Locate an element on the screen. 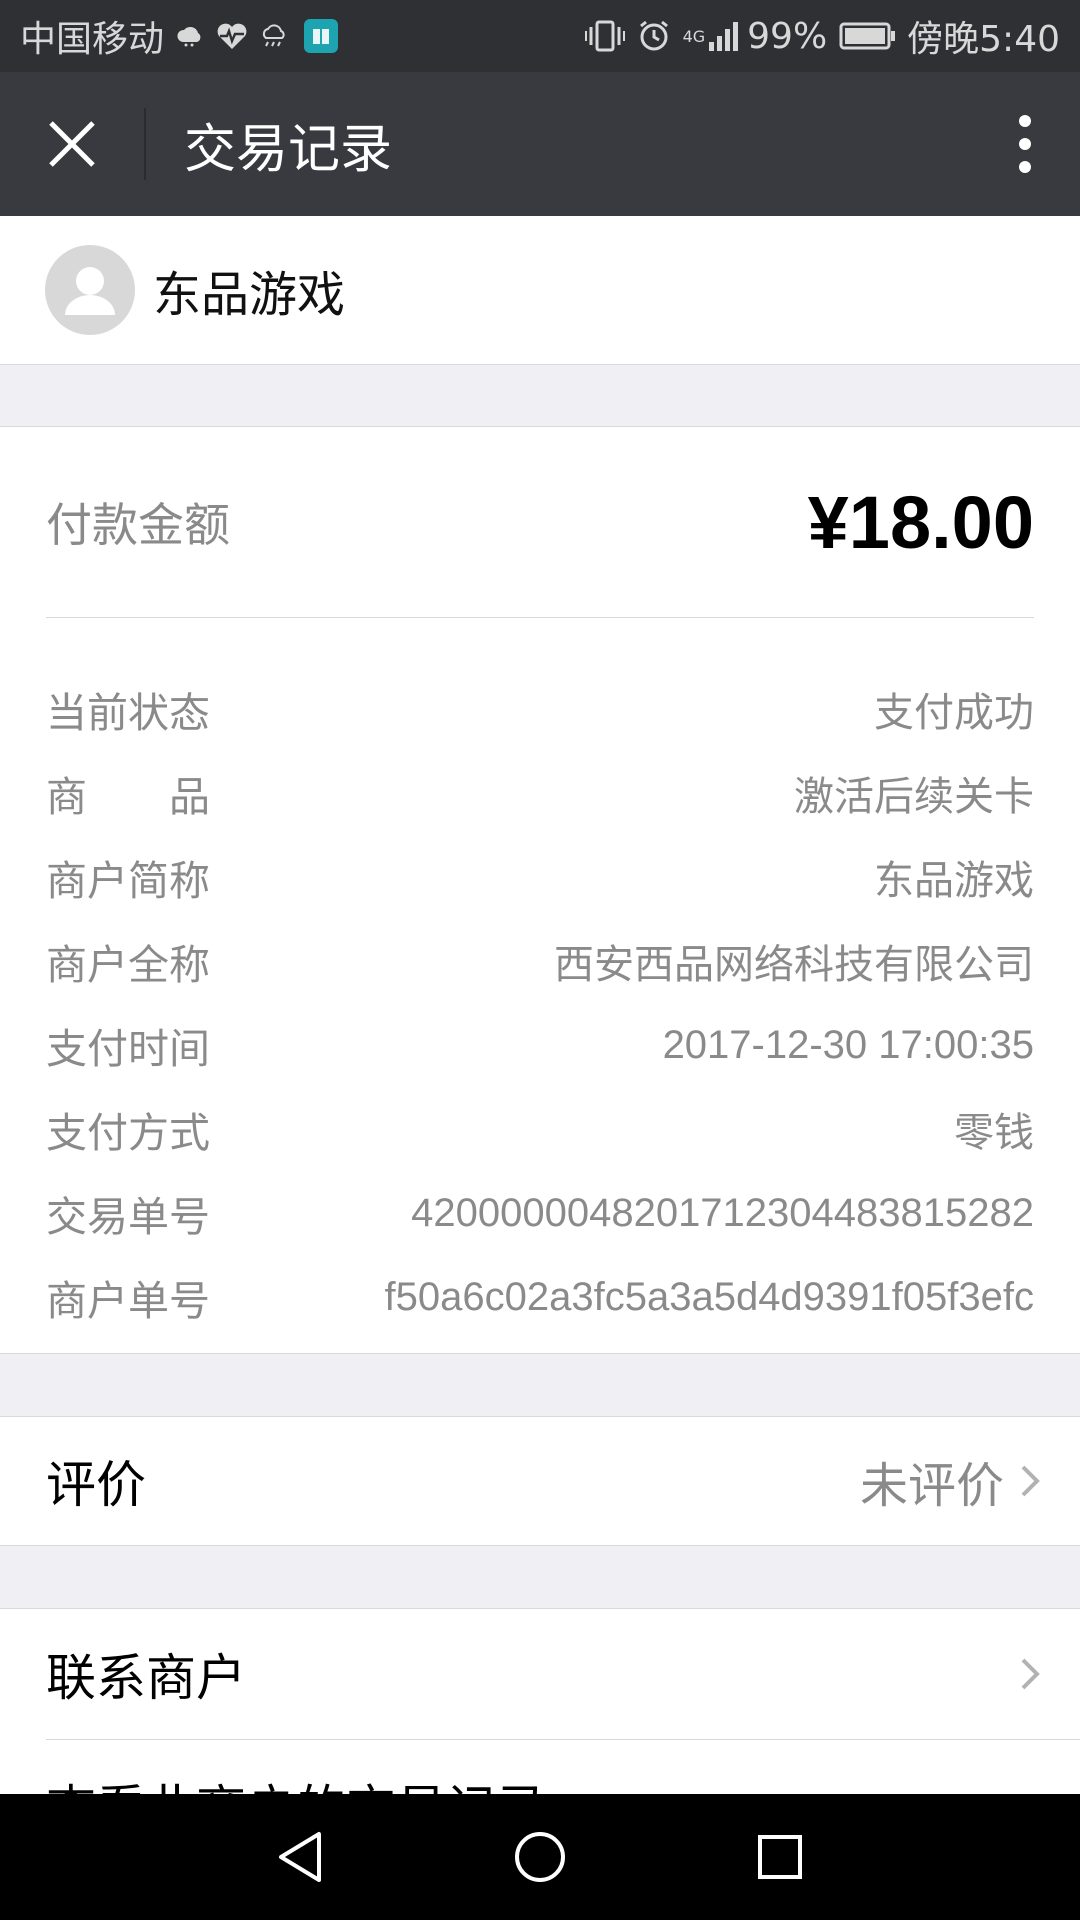 Image resolution: width=1080 pixels, height=1920 pixels. detail-label: 当前状态 is located at coordinates (128, 713).